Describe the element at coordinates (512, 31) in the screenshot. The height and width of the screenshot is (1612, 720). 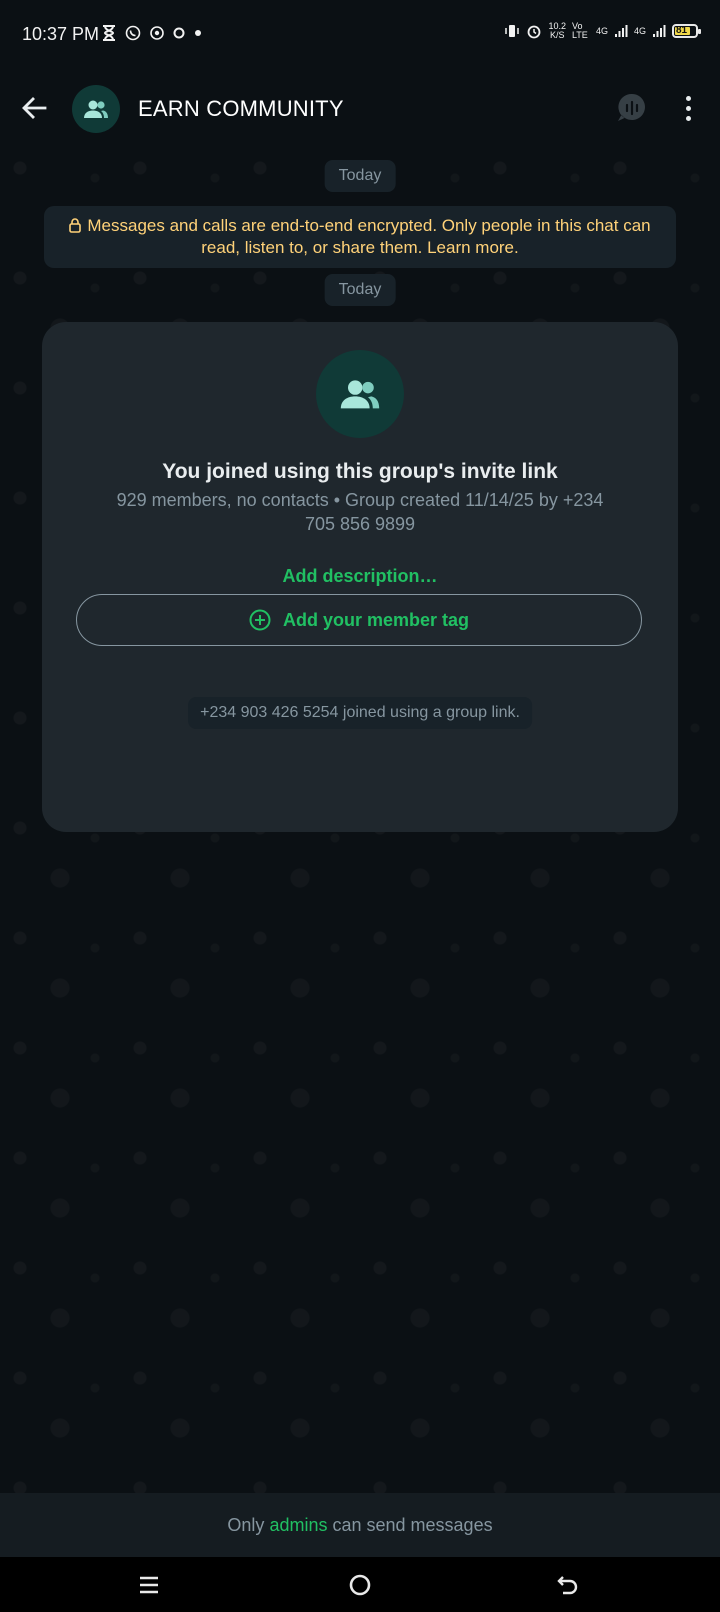
I see `vibrate-icon` at that location.